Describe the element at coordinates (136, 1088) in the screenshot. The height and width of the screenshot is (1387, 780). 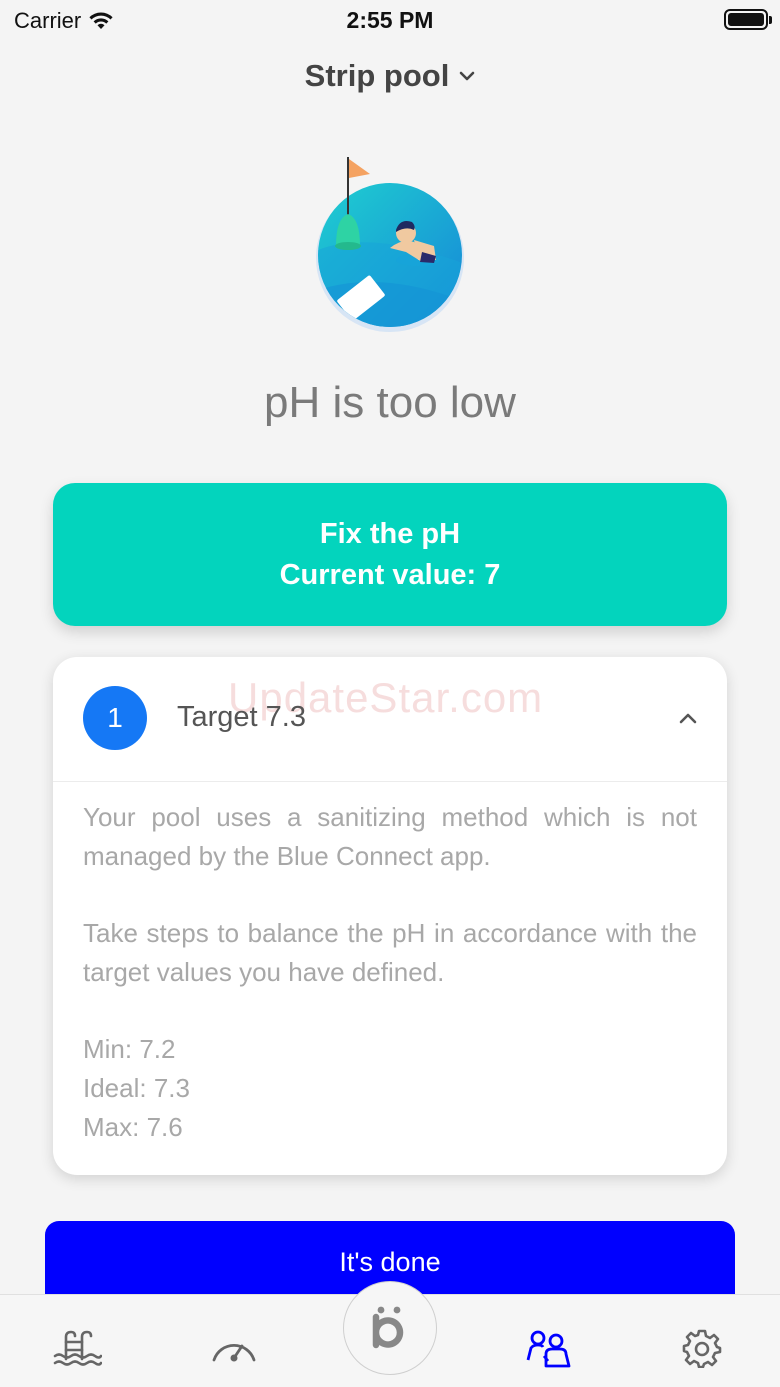
I see `target-ideal: Ideal: 7.3` at that location.